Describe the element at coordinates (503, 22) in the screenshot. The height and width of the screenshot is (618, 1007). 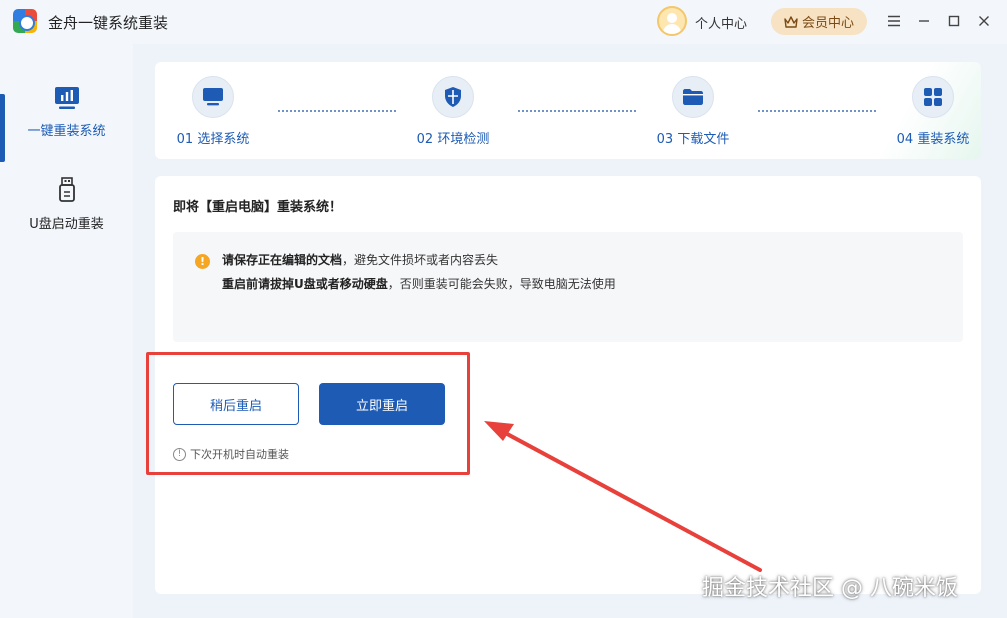
I see `title-bar: 金舟一键系统重装 个人中心 会员中心` at that location.